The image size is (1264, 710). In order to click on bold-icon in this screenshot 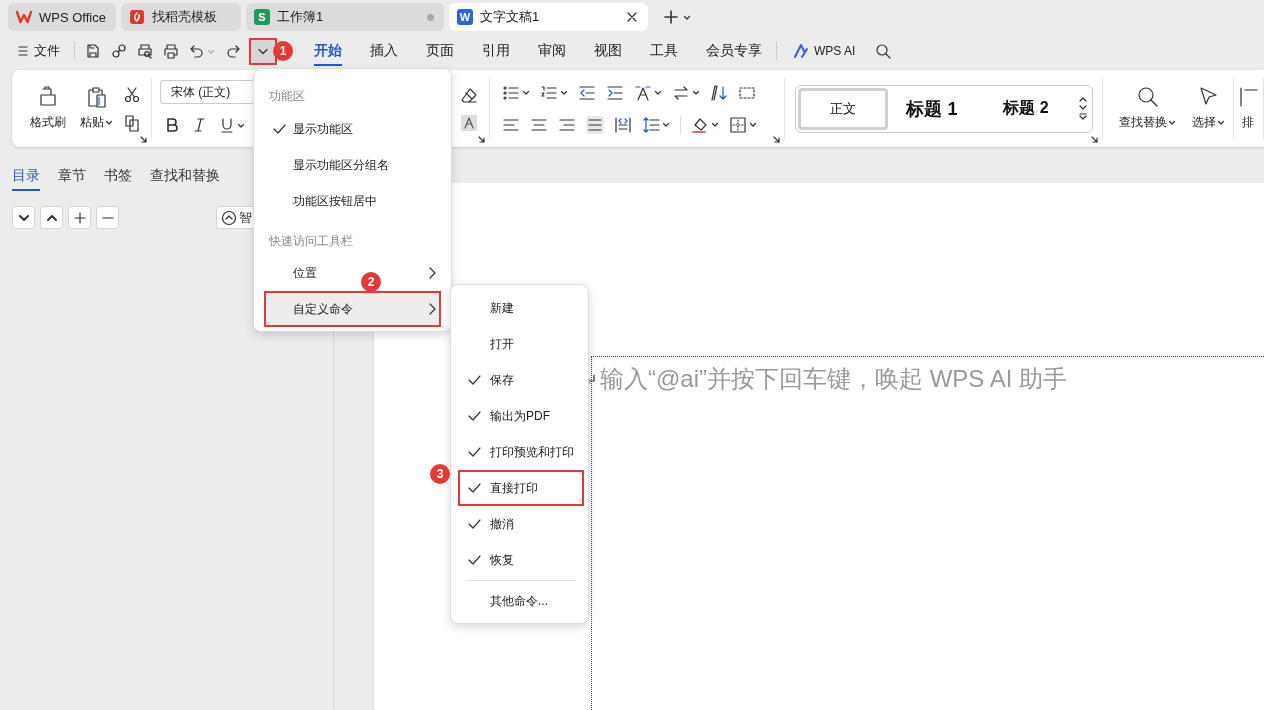, I will do `click(171, 125)`.